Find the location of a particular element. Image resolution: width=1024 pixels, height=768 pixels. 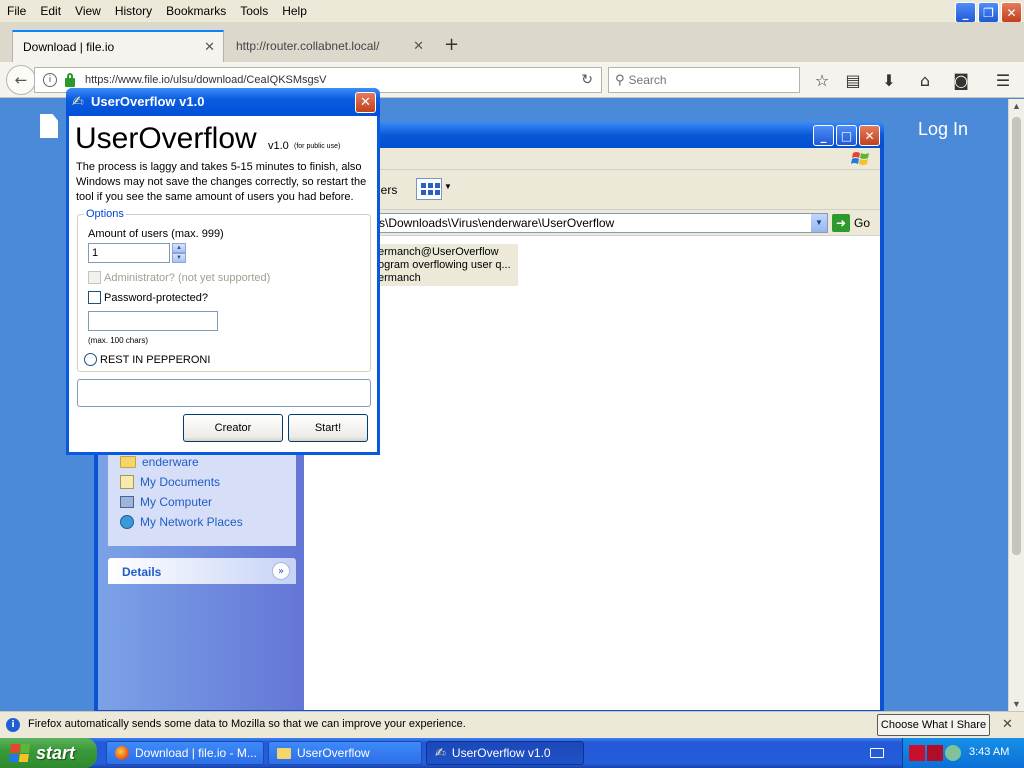

close-window-button: ✕ is located at coordinates (1011, 12).